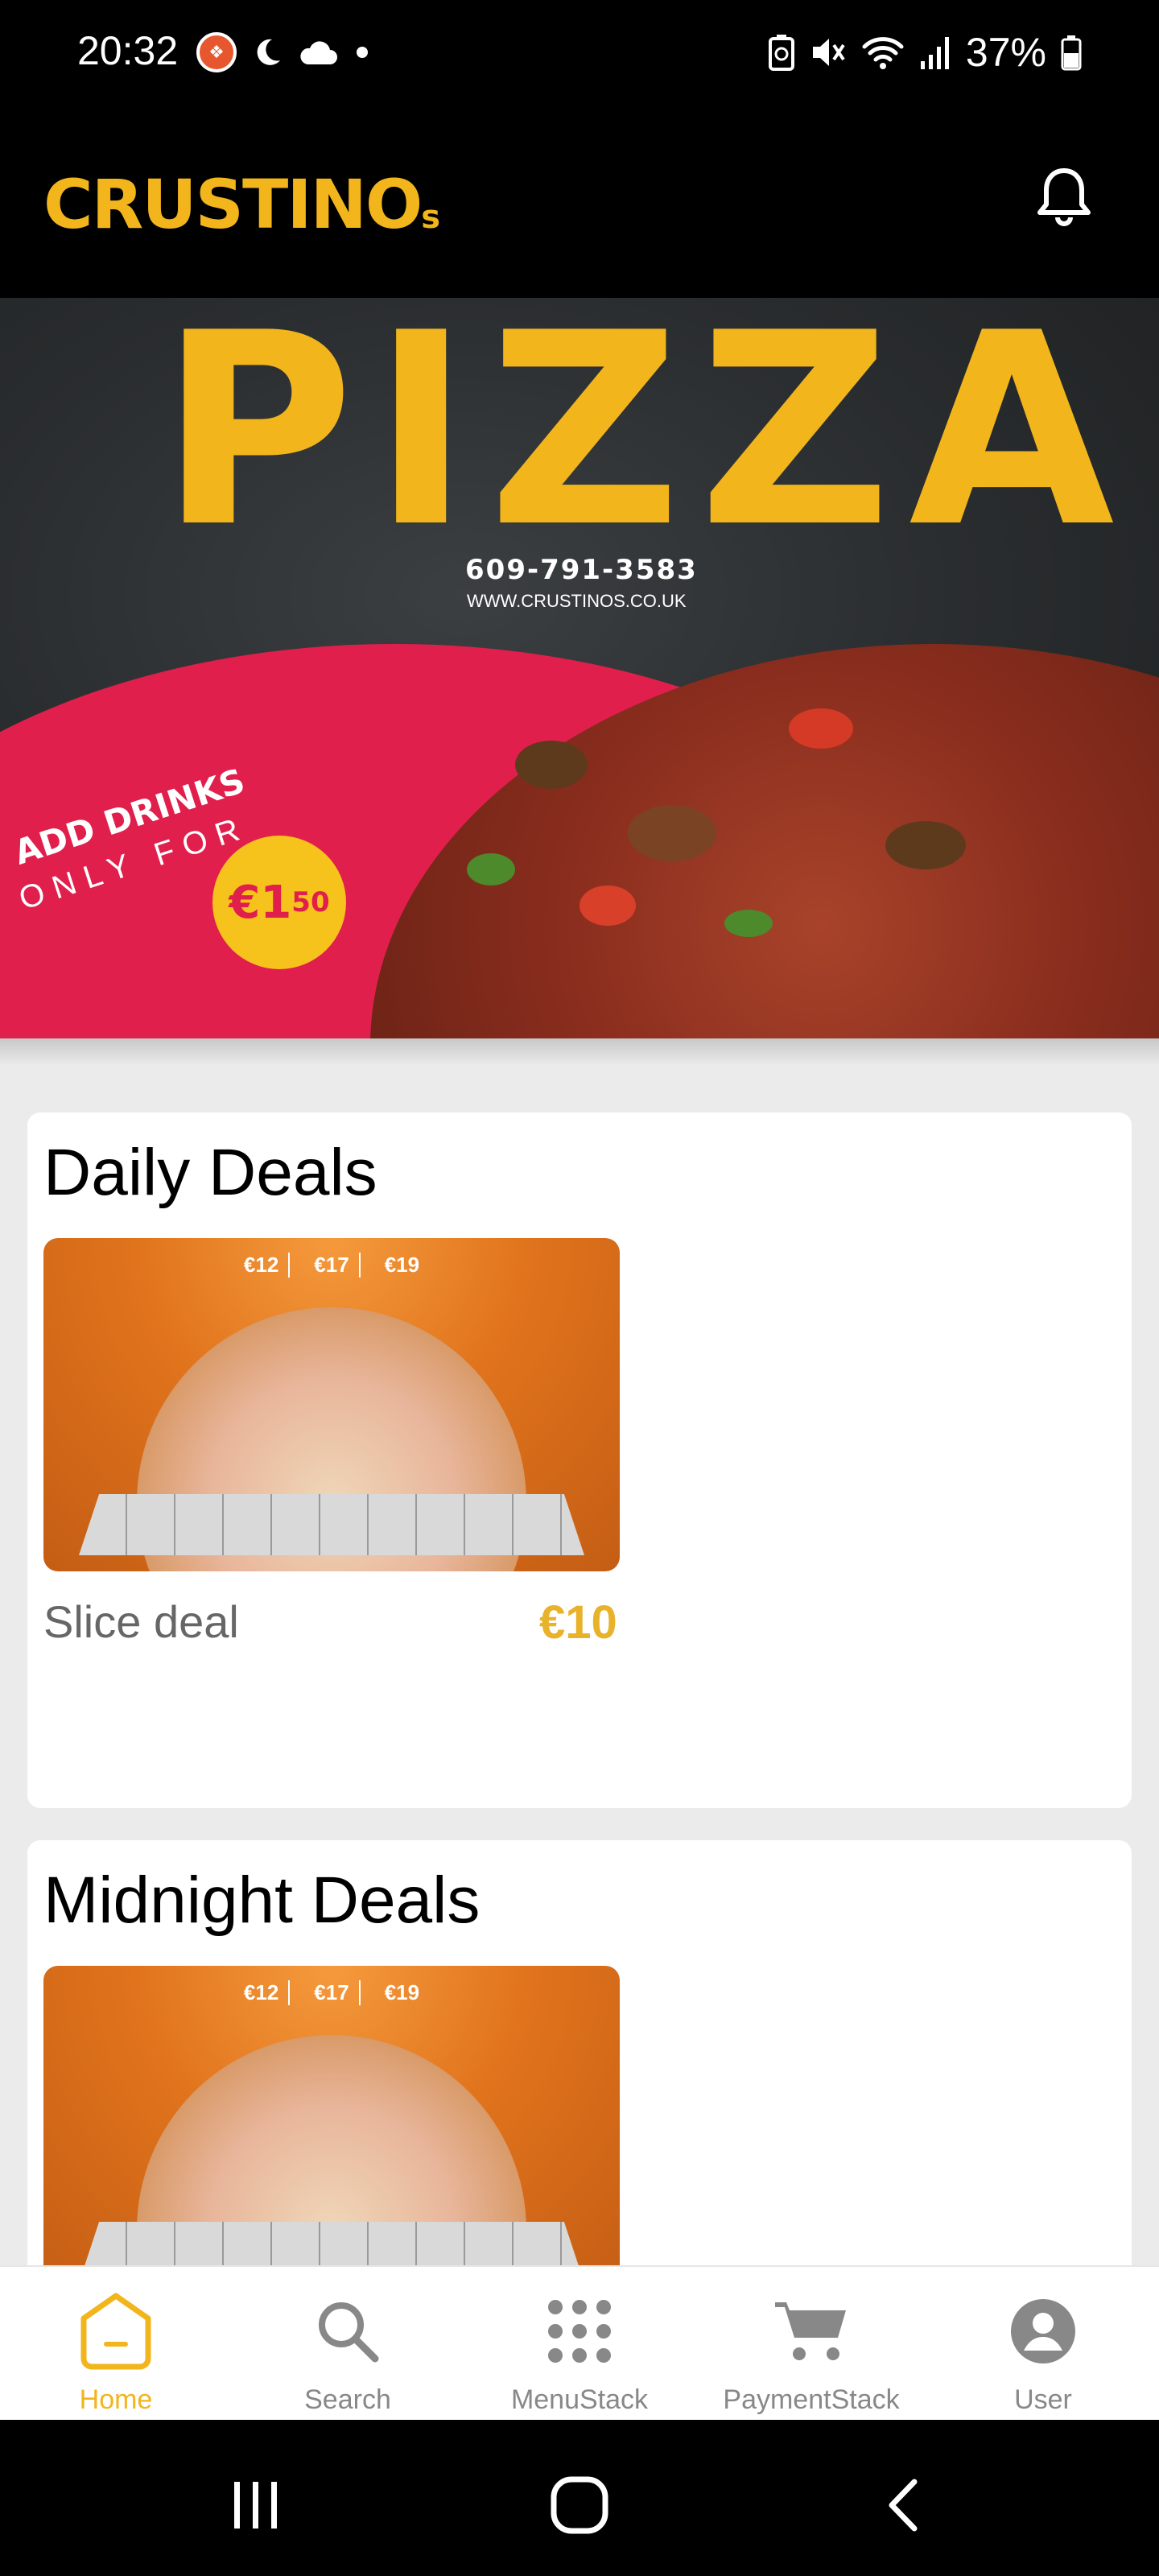  I want to click on nav-label: Search, so click(347, 2399).